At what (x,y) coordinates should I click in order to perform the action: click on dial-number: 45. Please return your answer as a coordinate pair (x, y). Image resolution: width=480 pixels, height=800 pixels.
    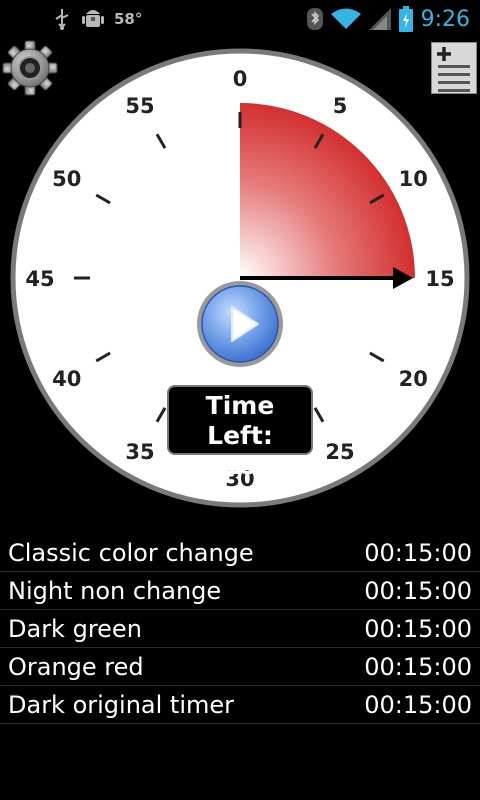
    Looking at the image, I should click on (39, 279).